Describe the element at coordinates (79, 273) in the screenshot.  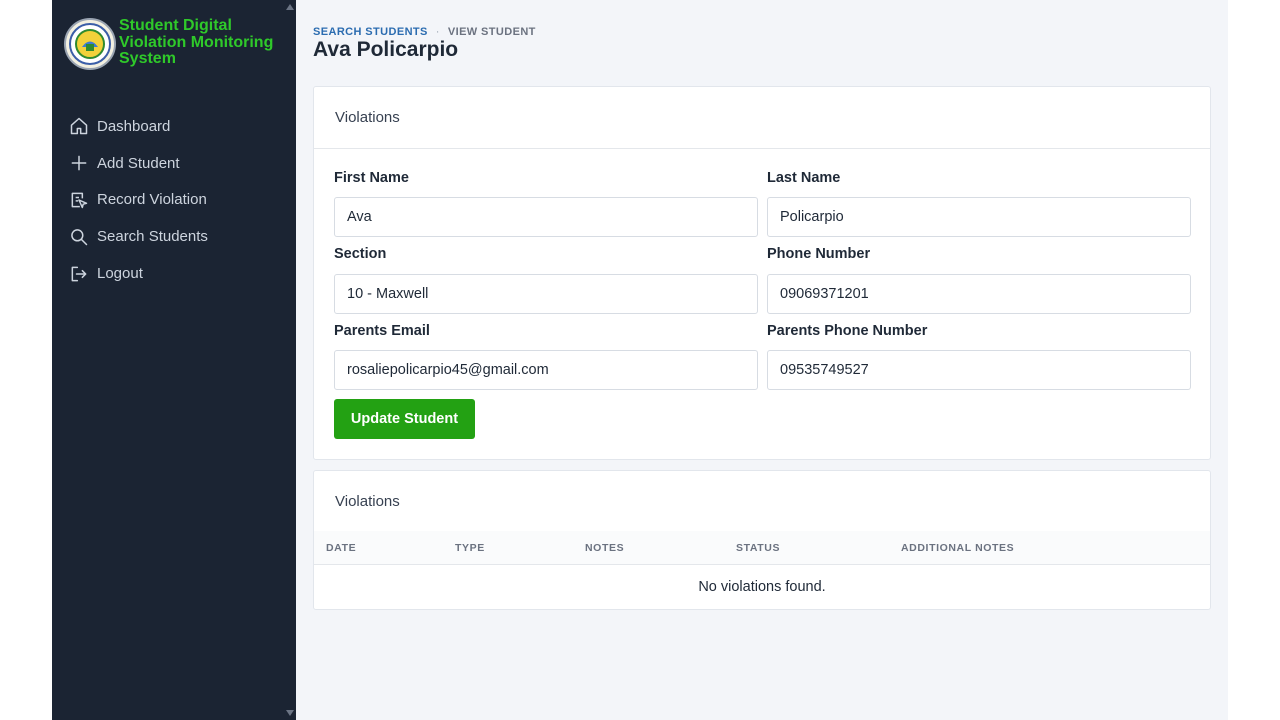
I see `logout-icon` at that location.